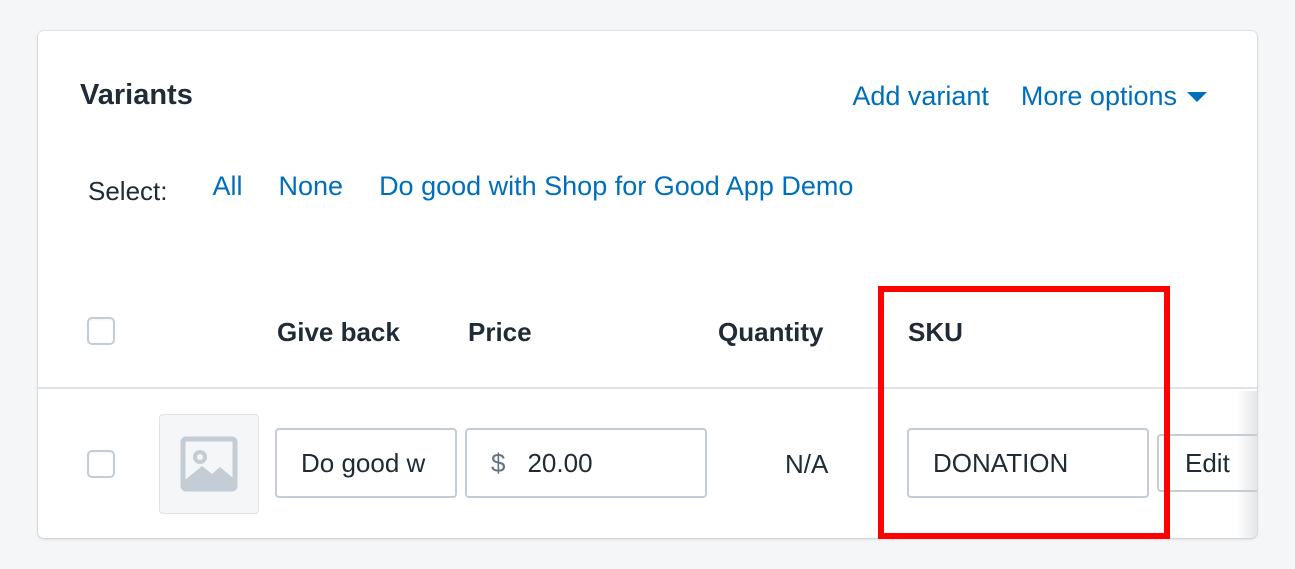 Image resolution: width=1295 pixels, height=569 pixels. What do you see at coordinates (807, 464) in the screenshot?
I see `quantity-value: N/A` at bounding box center [807, 464].